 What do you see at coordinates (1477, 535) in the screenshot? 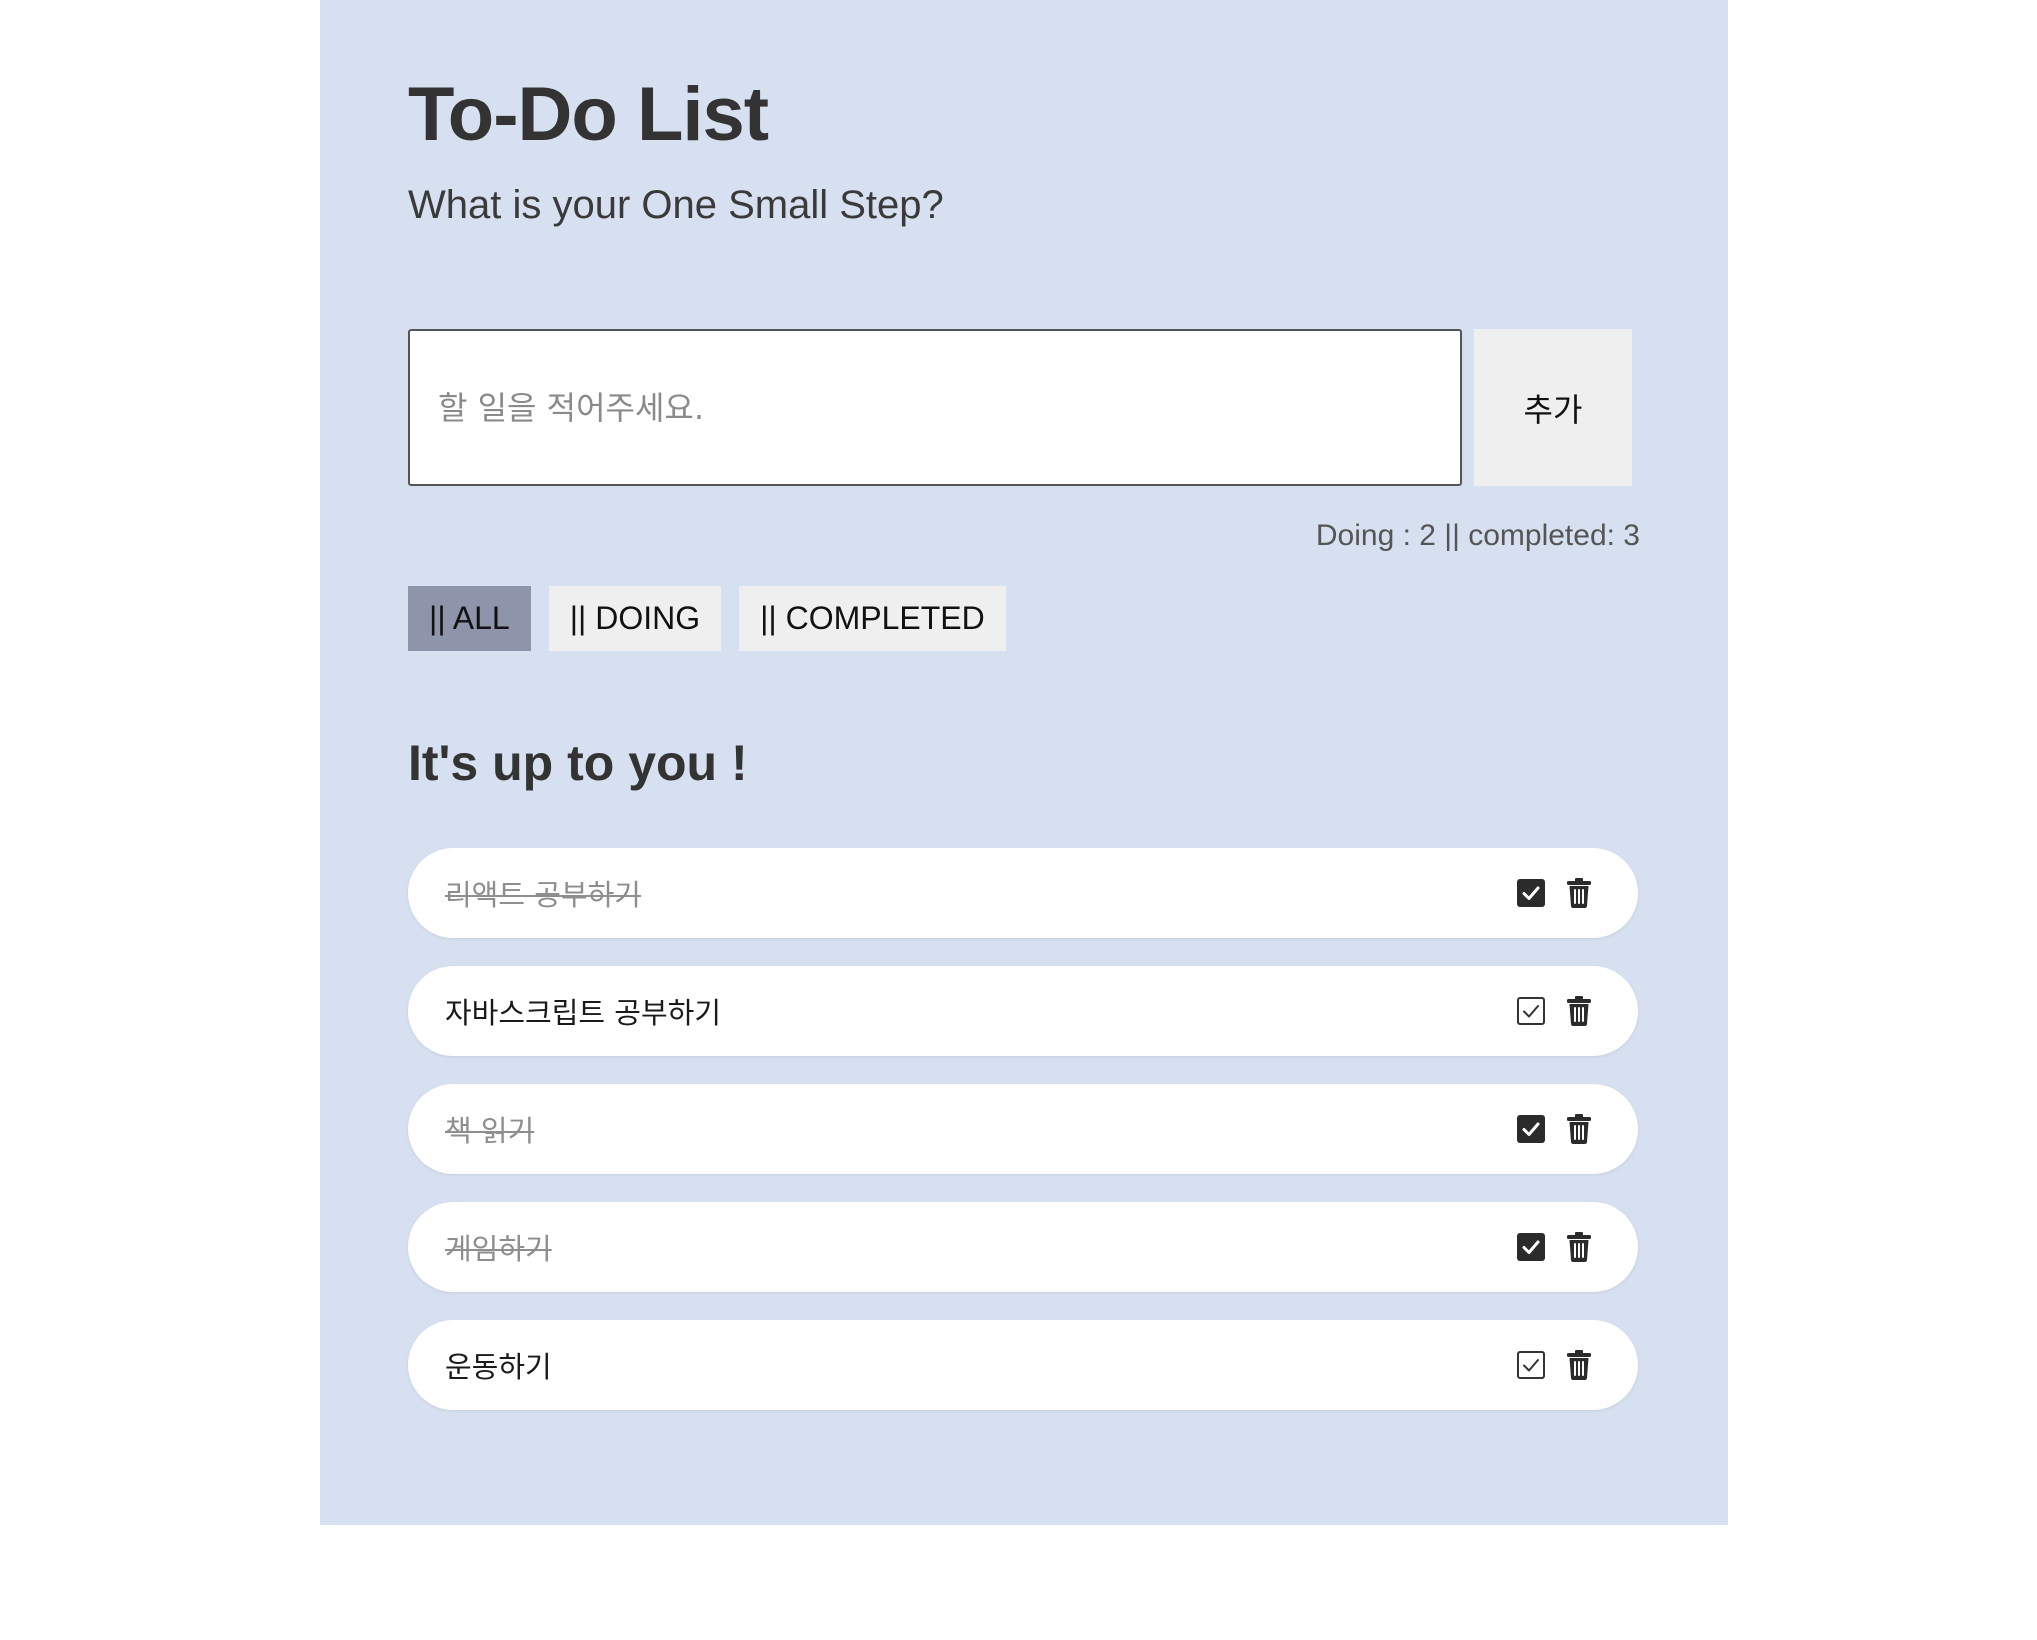
I see `status-counts: Doing : 2 || completed: 3` at bounding box center [1477, 535].